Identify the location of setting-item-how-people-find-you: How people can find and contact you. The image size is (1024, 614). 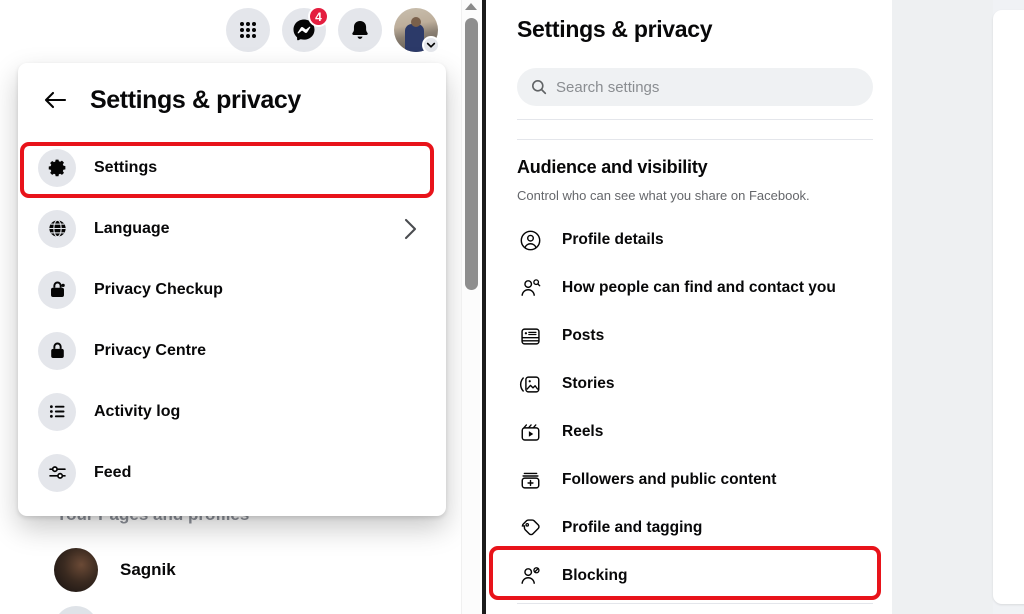
(689, 288).